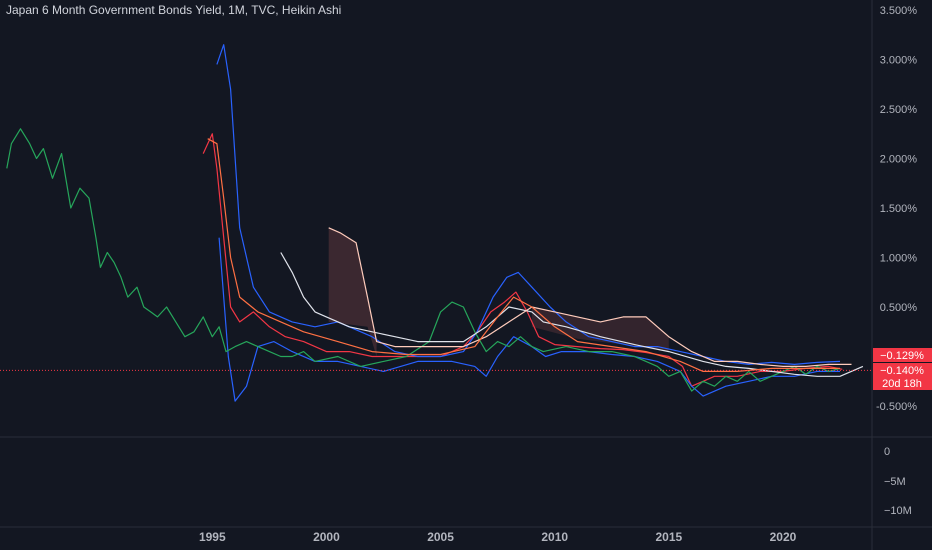 The image size is (932, 550). What do you see at coordinates (896, 407) in the screenshot?
I see `y-tick-label: -0.500%` at bounding box center [896, 407].